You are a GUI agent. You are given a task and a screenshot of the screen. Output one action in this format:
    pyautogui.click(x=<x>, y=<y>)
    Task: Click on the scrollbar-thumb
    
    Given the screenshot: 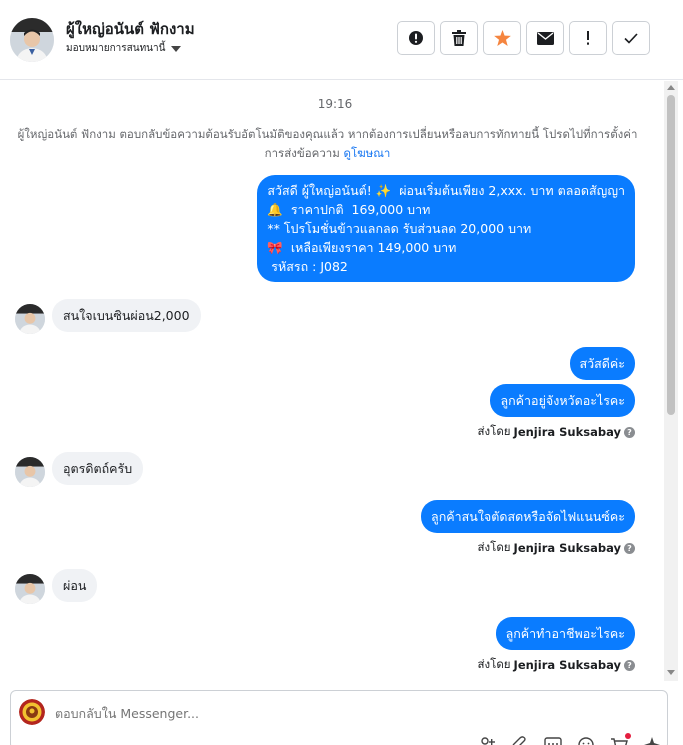 What is the action you would take?
    pyautogui.click(x=671, y=255)
    